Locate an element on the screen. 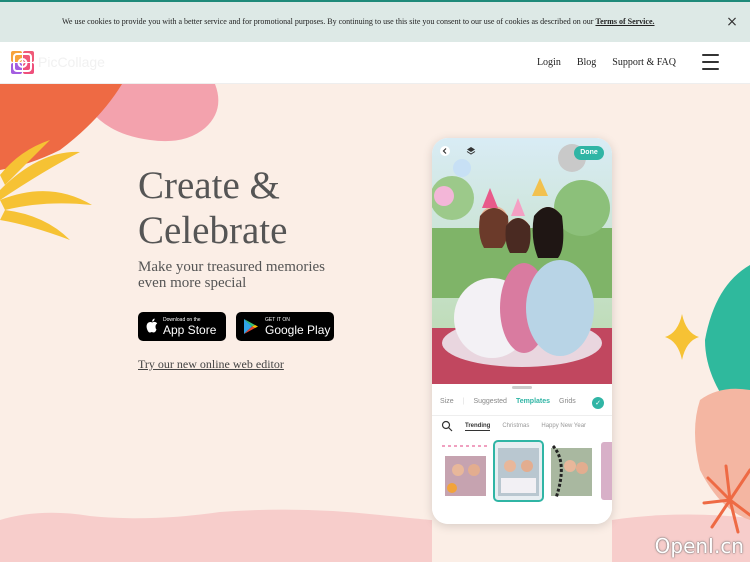 The width and height of the screenshot is (750, 562). search-icon is located at coordinates (447, 426).